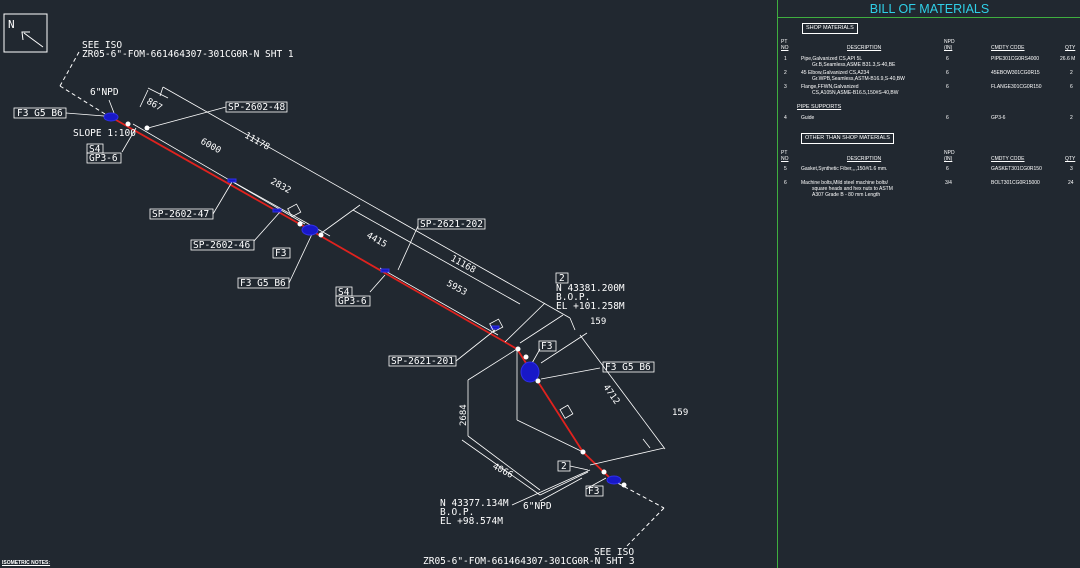 The width and height of the screenshot is (1080, 568). What do you see at coordinates (1016, 169) in the screenshot?
I see `item-5-code: GASKET301CG0R150` at bounding box center [1016, 169].